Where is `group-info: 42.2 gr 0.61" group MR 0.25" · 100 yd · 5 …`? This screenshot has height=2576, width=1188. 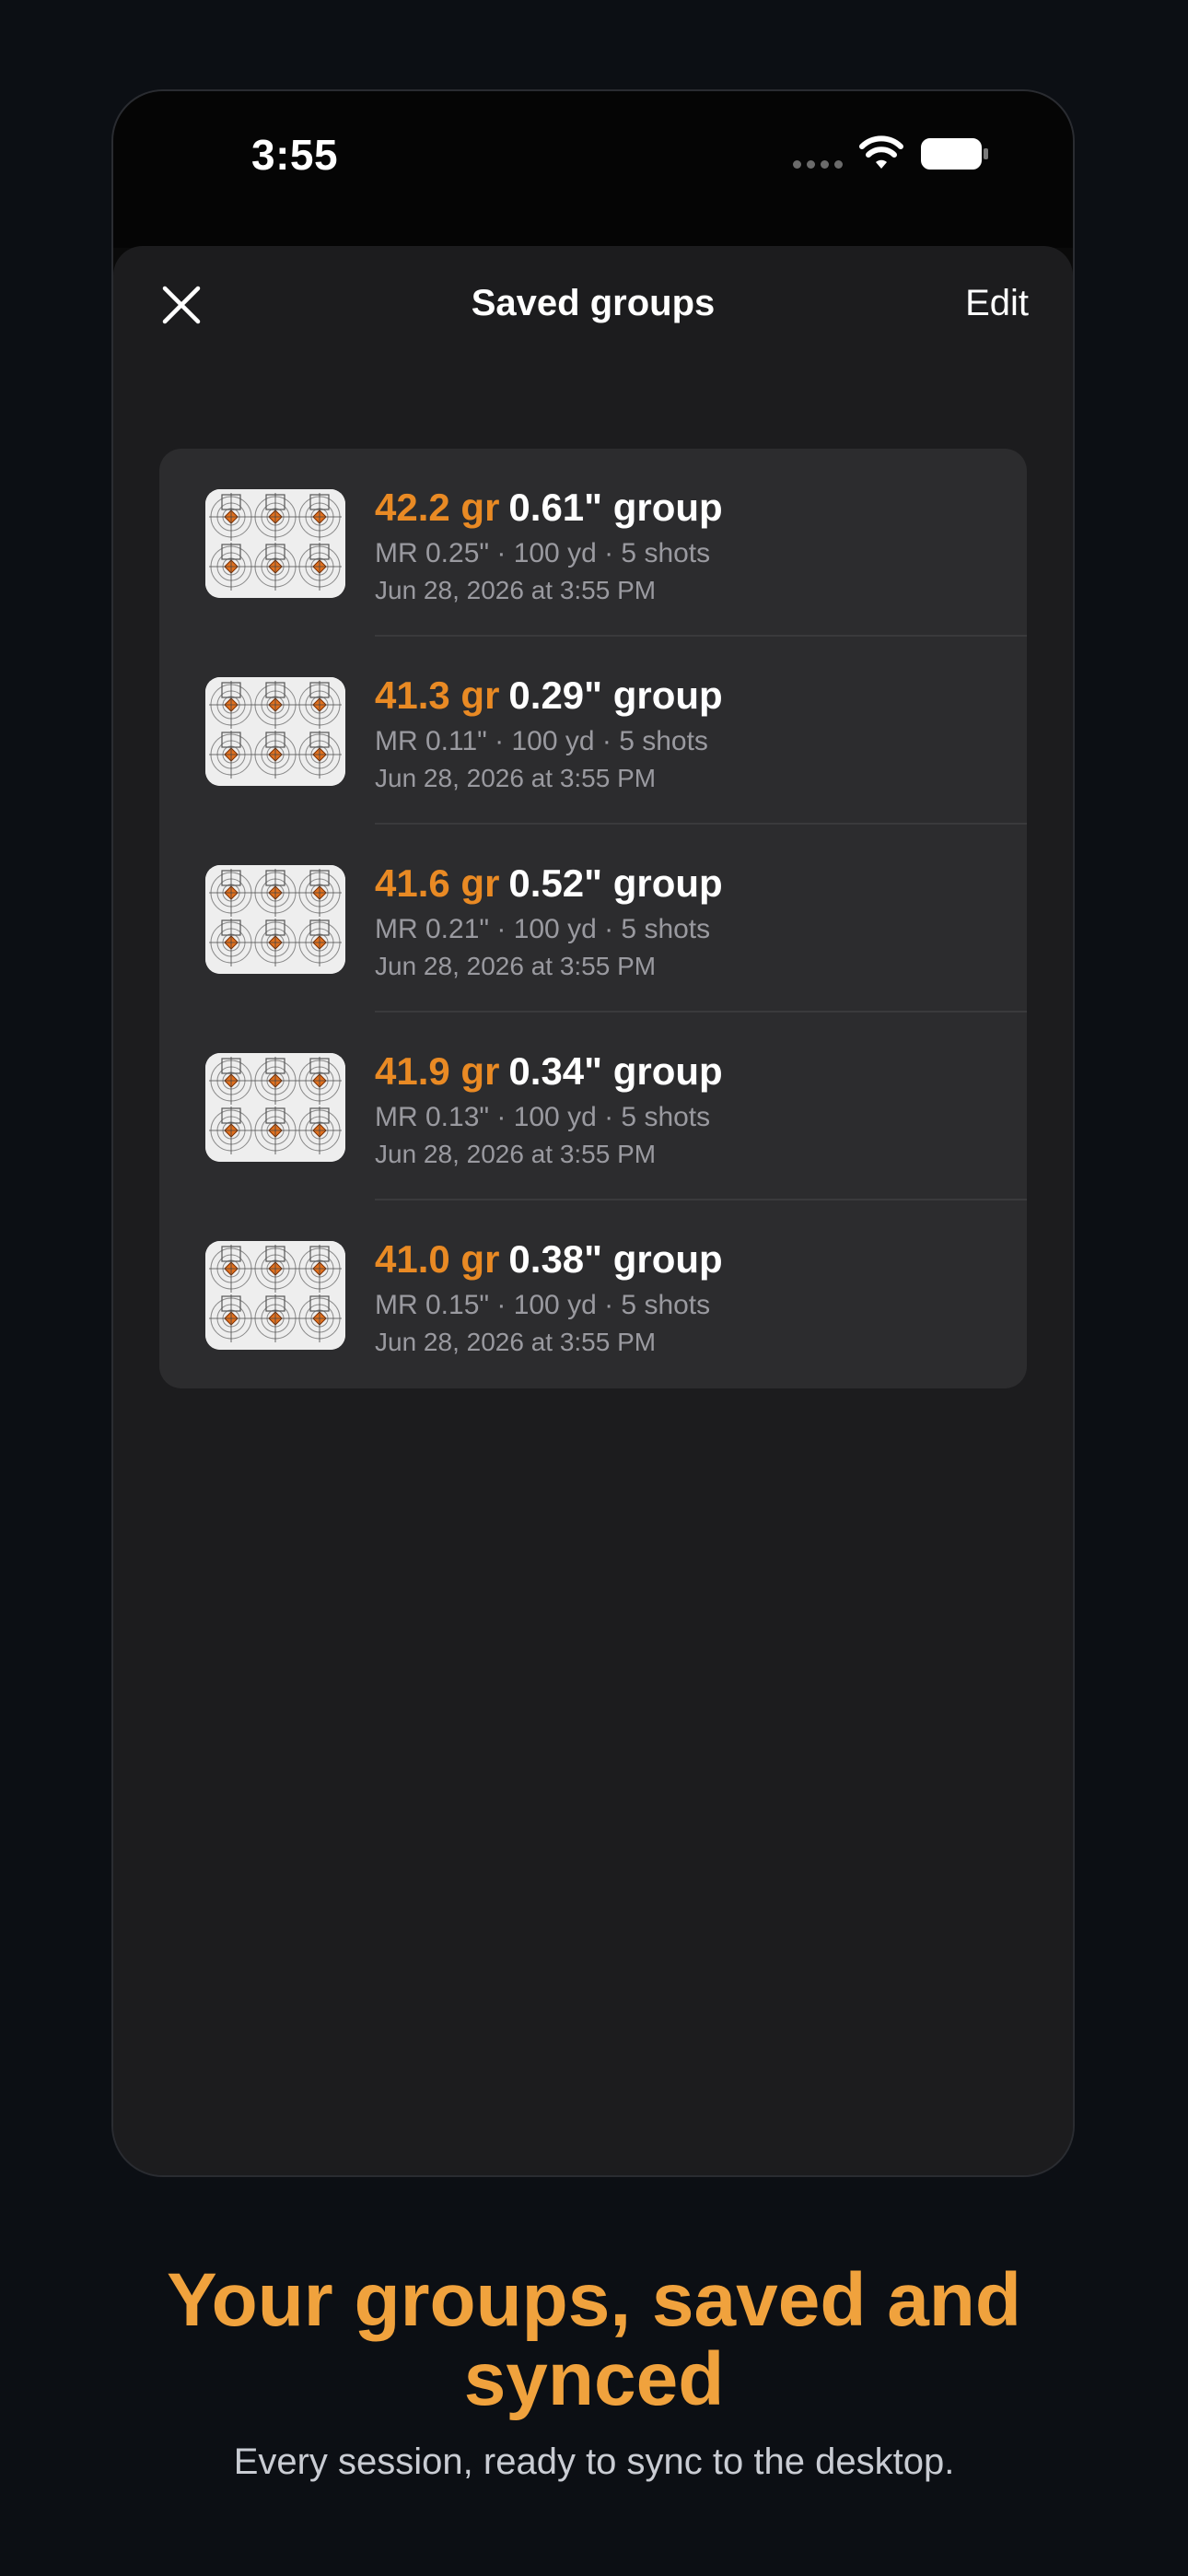 group-info: 42.2 gr 0.61" group MR 0.25" · 100 yd · 5 … is located at coordinates (549, 546).